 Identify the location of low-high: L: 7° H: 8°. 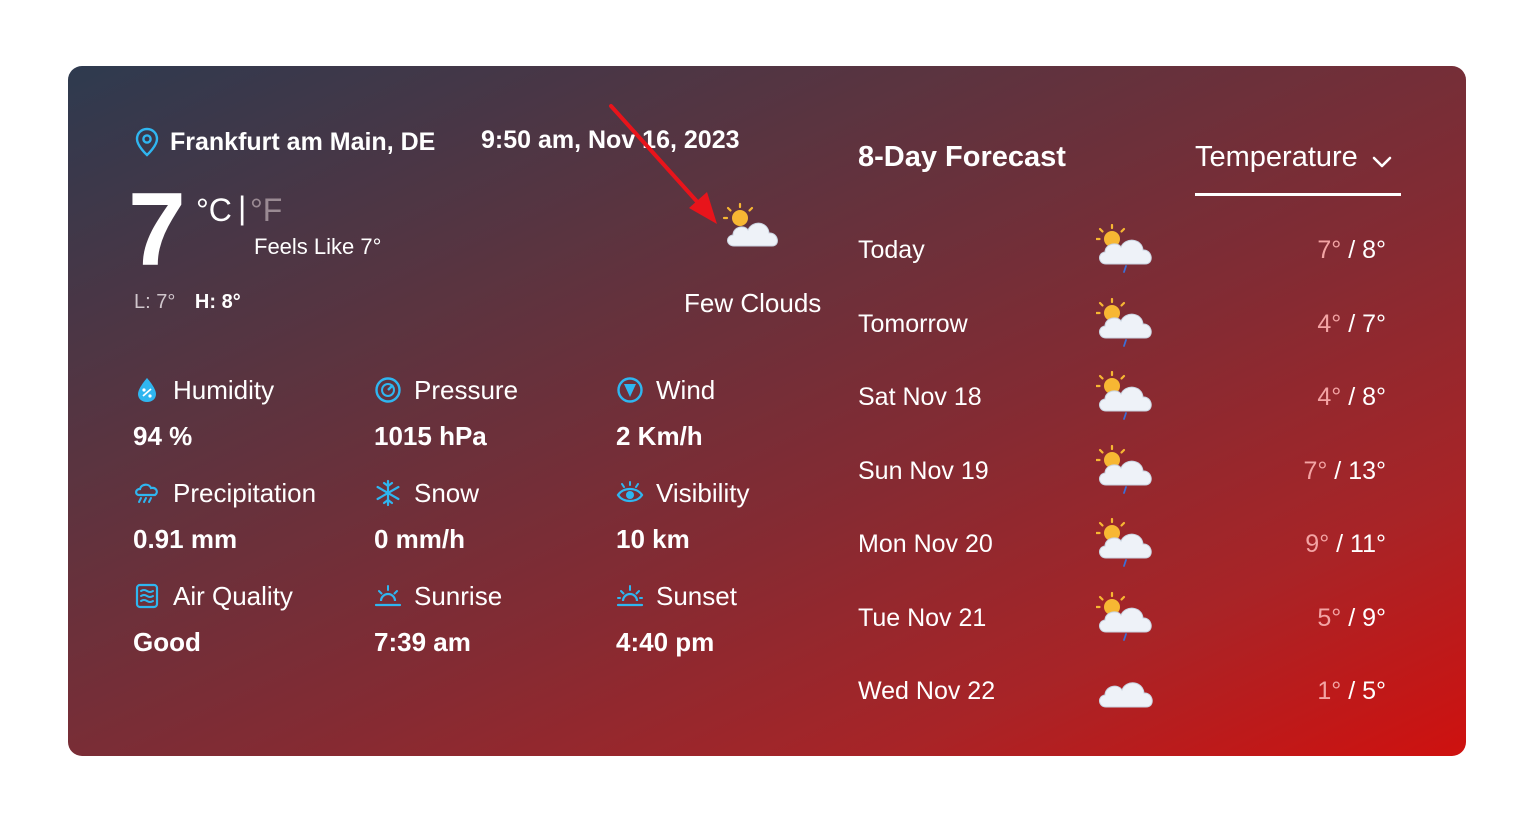
(187, 302).